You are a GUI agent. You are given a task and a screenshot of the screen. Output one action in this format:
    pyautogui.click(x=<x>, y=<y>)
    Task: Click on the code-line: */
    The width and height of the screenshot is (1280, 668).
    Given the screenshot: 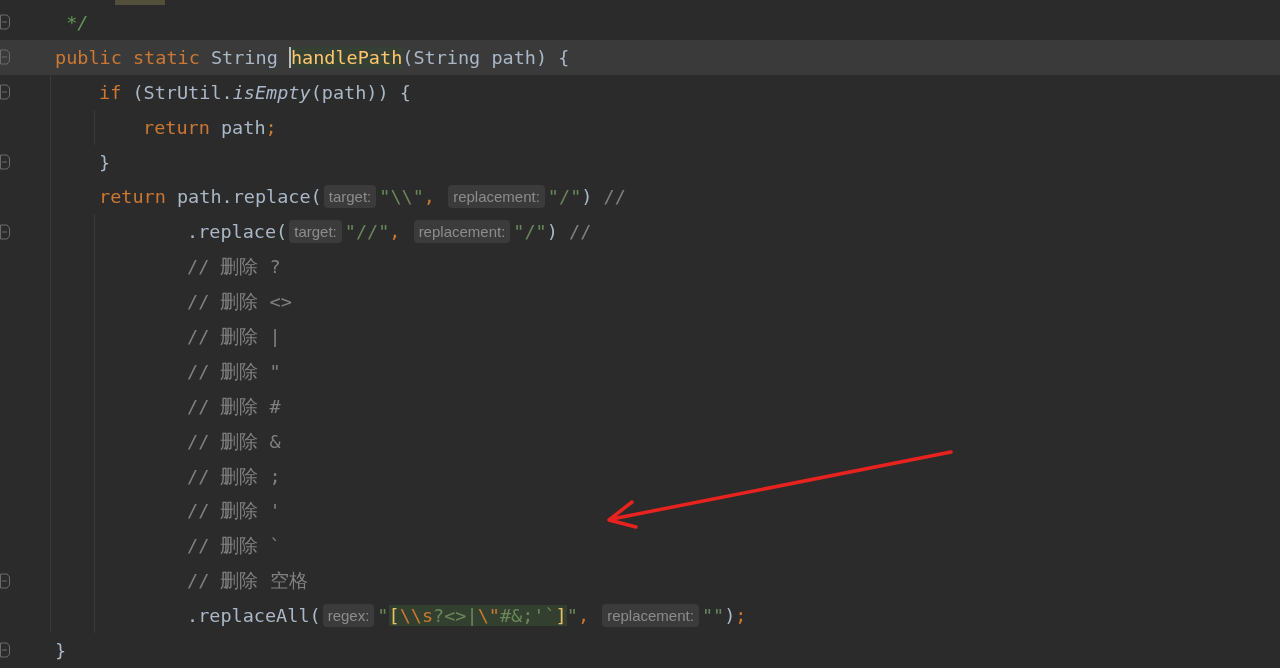 What is the action you would take?
    pyautogui.click(x=77, y=22)
    